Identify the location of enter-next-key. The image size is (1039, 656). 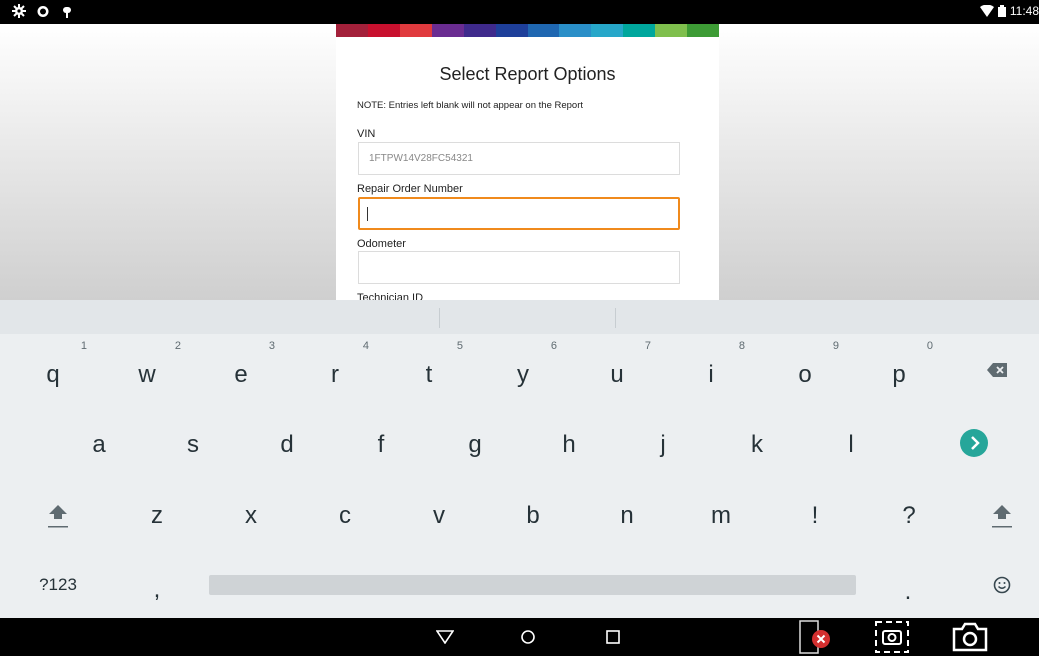
(974, 443).